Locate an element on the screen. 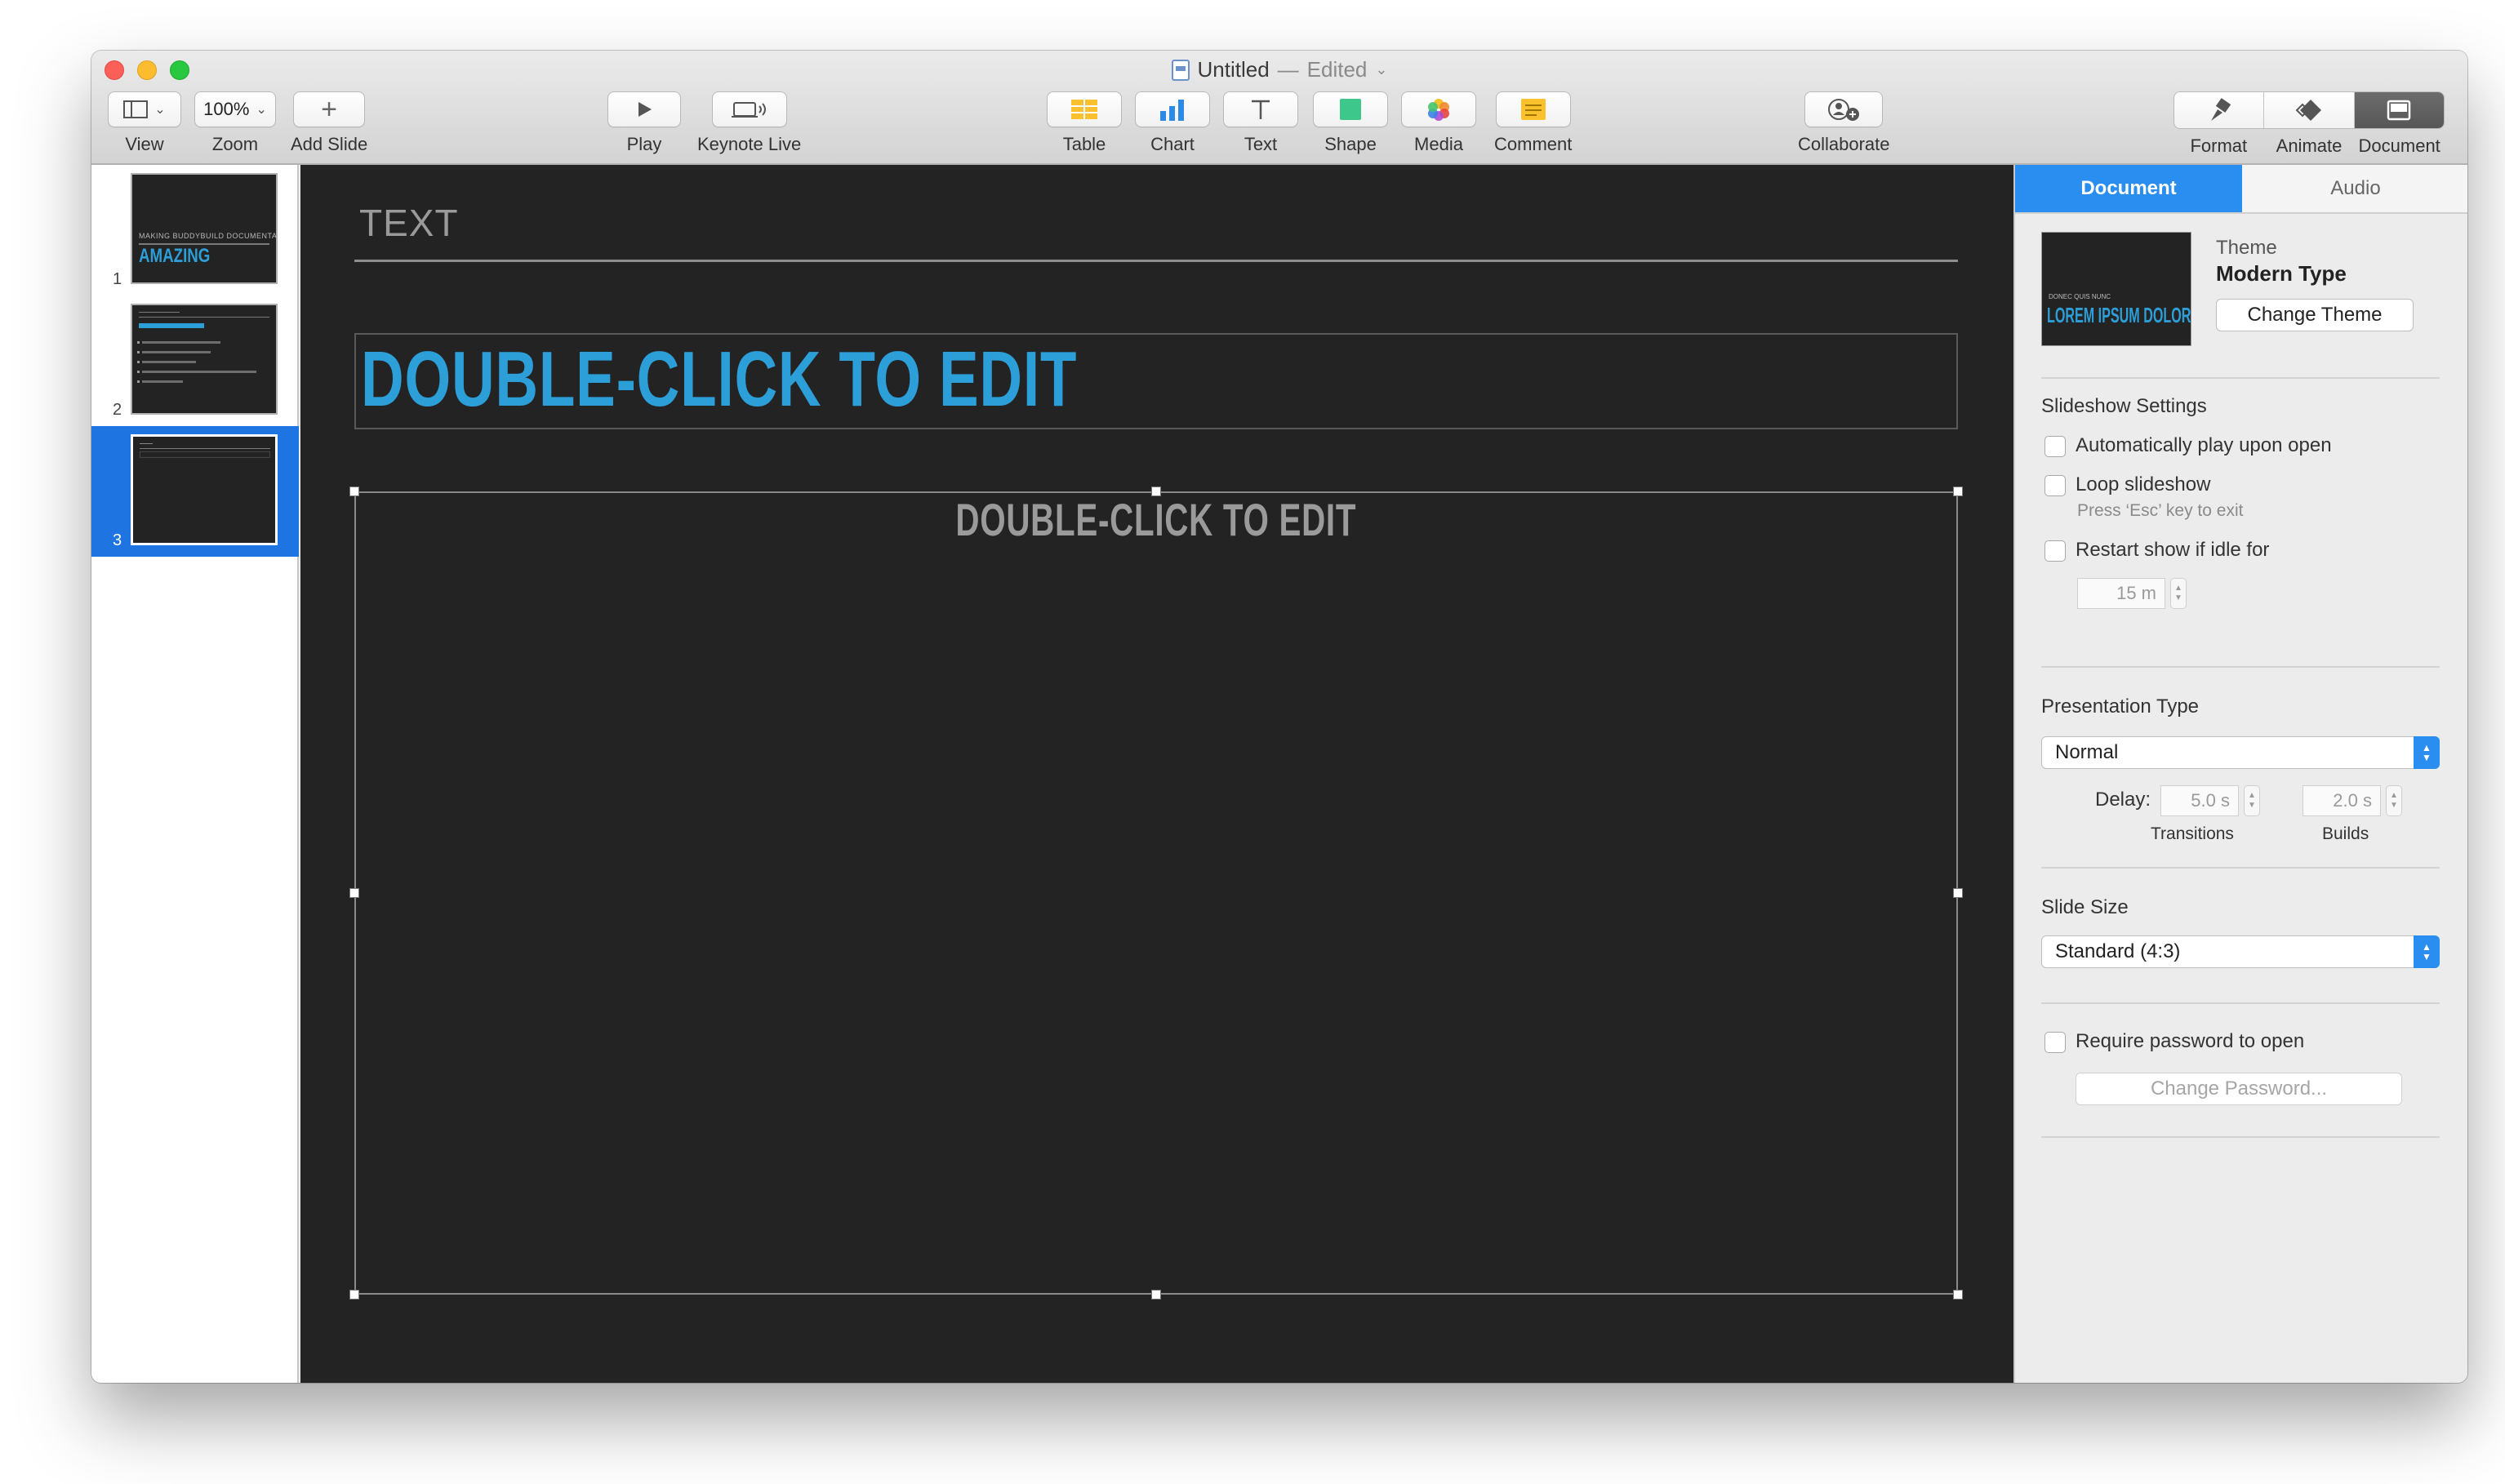 The height and width of the screenshot is (1484, 2505). comment-button is located at coordinates (1533, 109).